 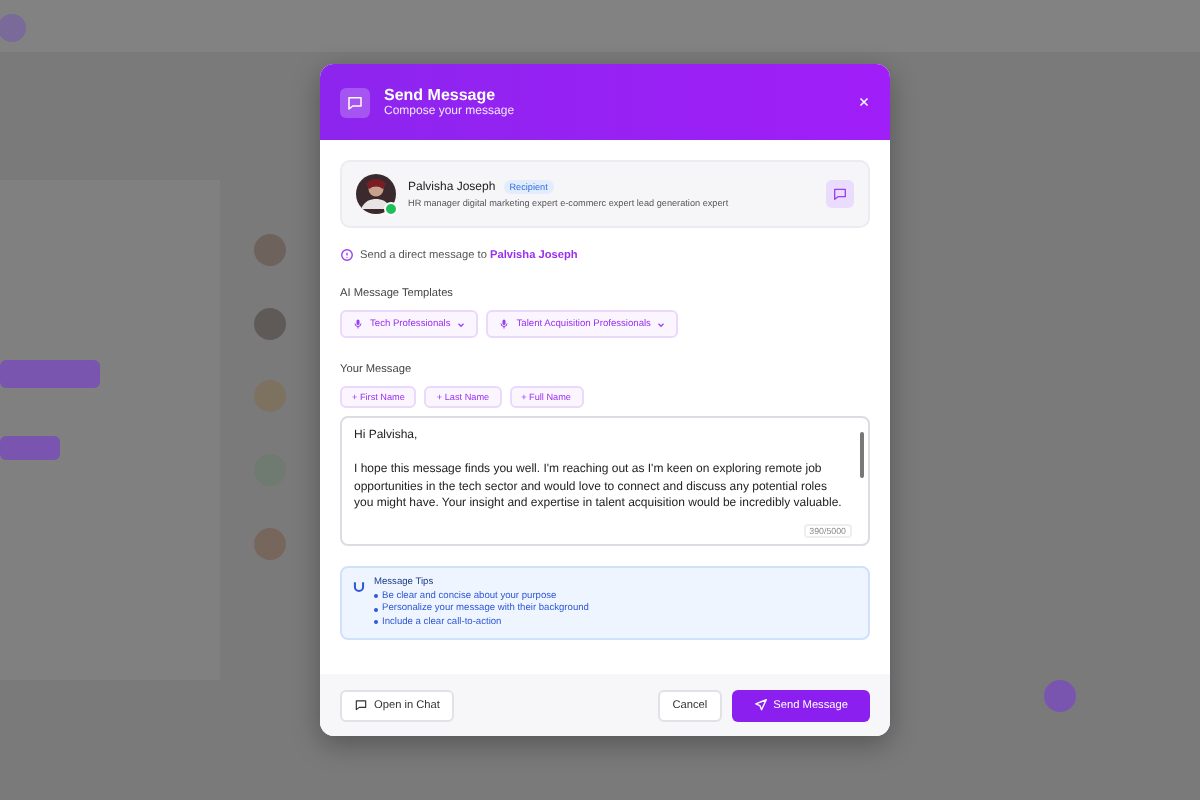 I want to click on send-icon, so click(x=760, y=705).